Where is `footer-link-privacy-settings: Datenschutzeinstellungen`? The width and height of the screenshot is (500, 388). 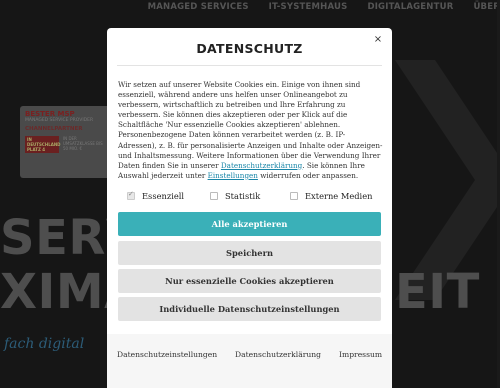
footer-link-privacy-settings: Datenschutzeinstellungen is located at coordinates (167, 354).